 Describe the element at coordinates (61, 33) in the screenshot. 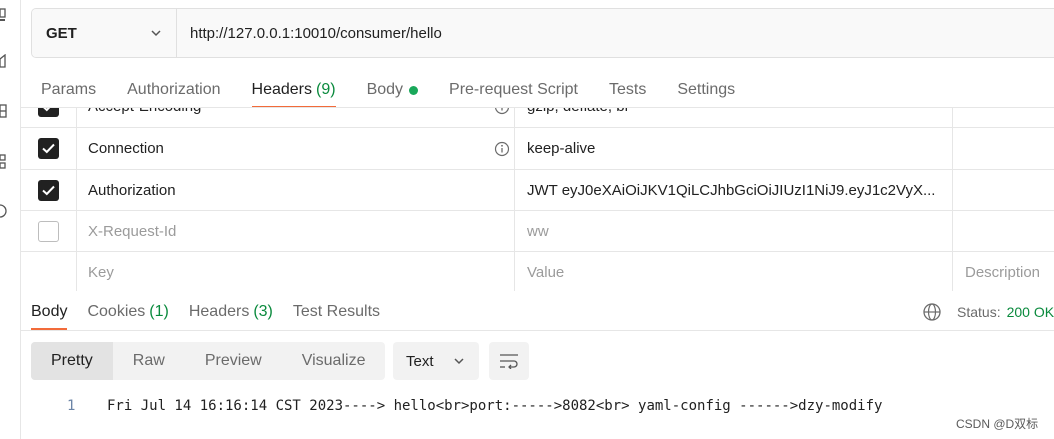

I see `method-label: GET` at that location.